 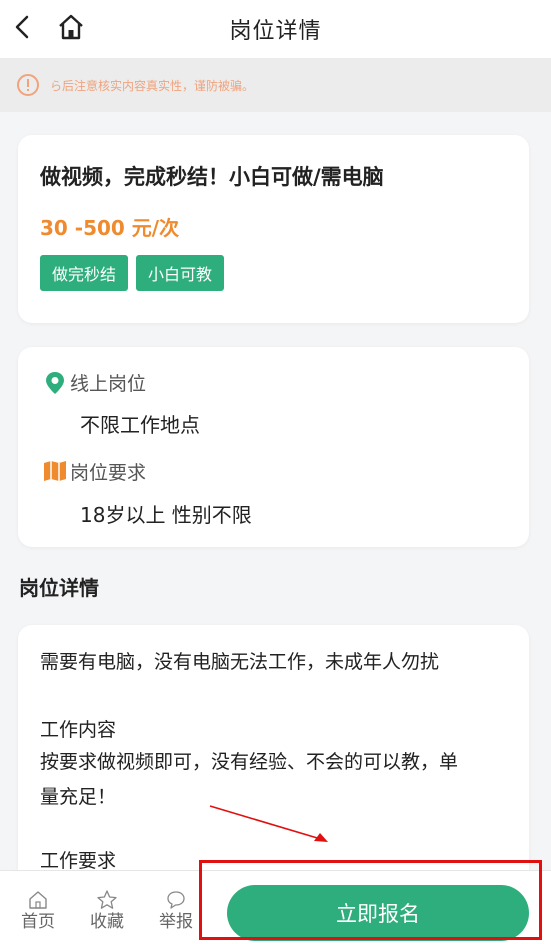 I want to click on nav-favorite-label: 收藏, so click(x=107, y=922).